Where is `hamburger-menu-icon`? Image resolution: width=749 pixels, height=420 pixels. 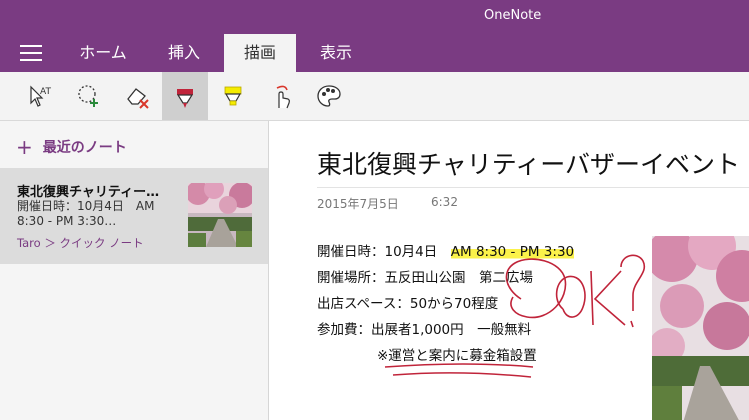
hamburger-menu-icon is located at coordinates (31, 53).